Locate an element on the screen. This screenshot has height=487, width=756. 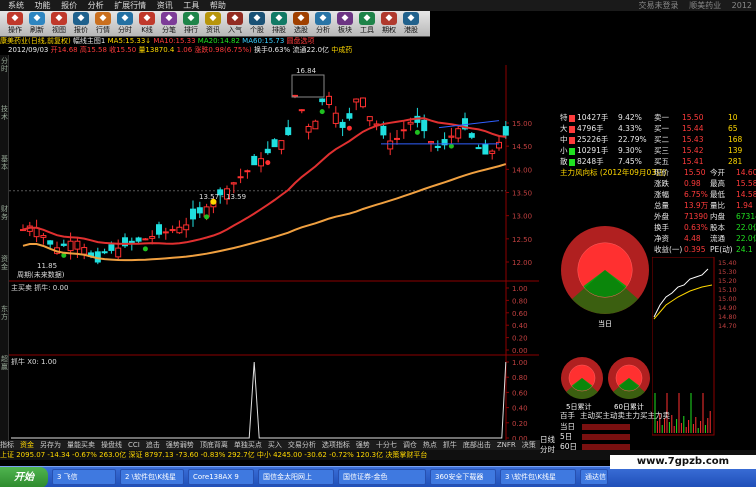
toolbar-button-8: ◆ 排行 is located at coordinates (191, 24).